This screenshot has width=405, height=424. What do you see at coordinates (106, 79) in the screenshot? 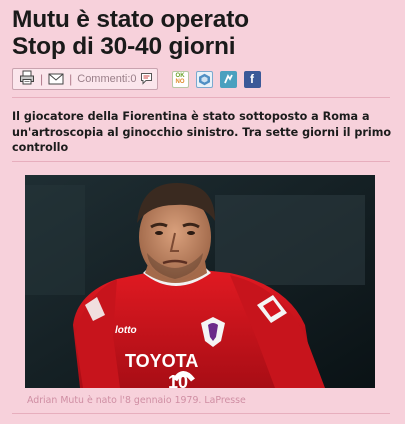
I see `comments-link: Commenti:0` at bounding box center [106, 79].